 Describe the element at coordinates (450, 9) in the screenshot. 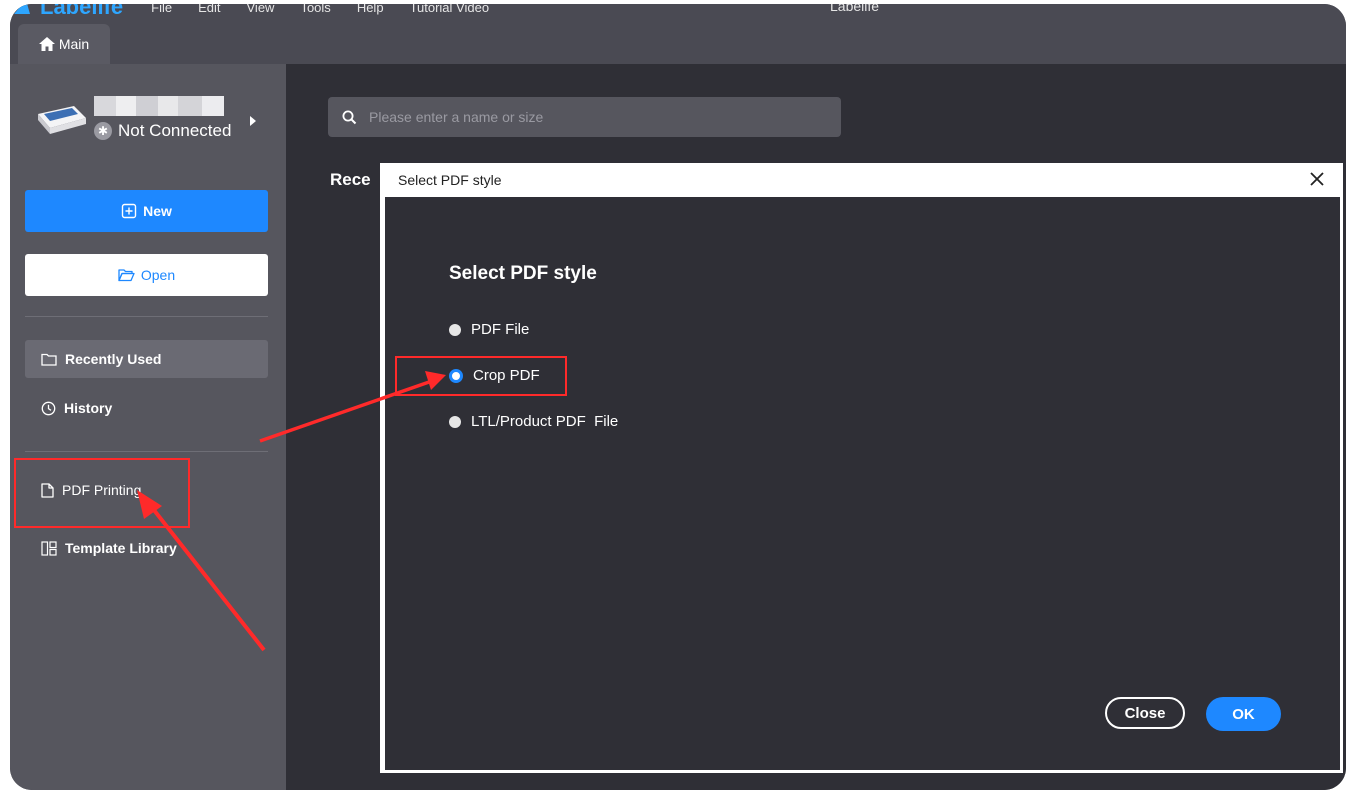

I see `menu-tutorial-video: Tutorial Video` at that location.